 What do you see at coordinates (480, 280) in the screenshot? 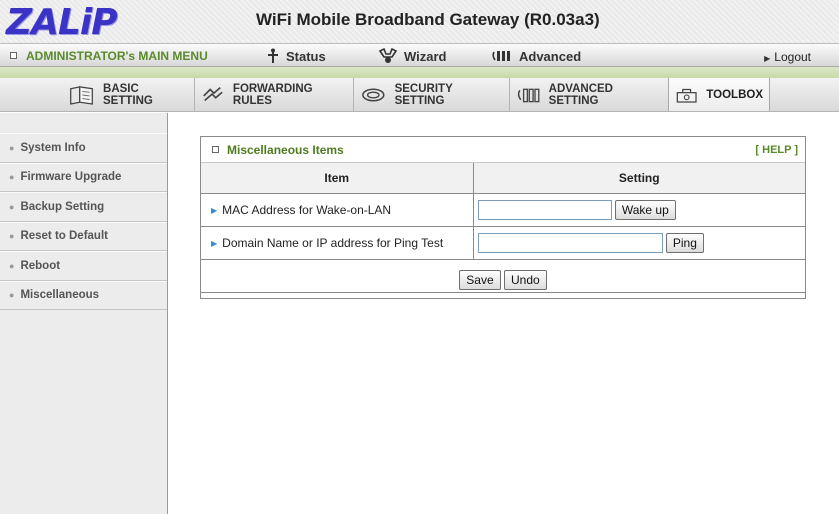
I see `save-button: Save` at bounding box center [480, 280].